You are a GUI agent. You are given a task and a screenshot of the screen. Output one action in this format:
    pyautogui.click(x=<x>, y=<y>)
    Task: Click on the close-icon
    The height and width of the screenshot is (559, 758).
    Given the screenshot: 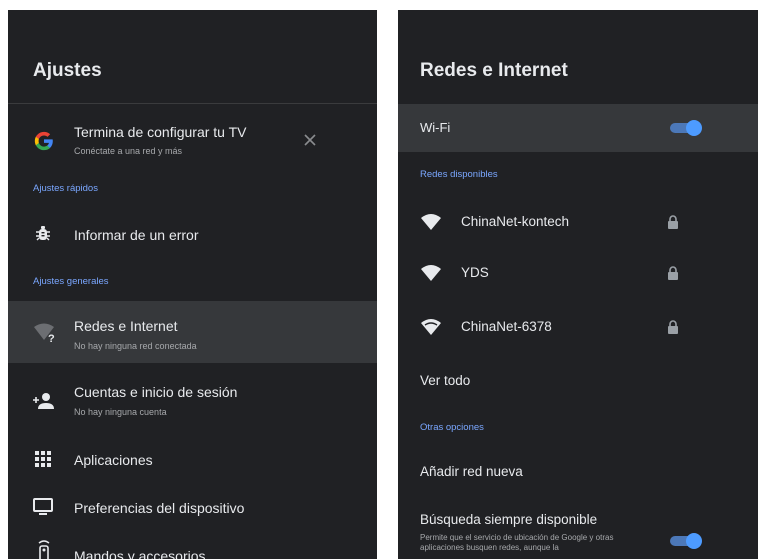 What is the action you would take?
    pyautogui.click(x=310, y=140)
    